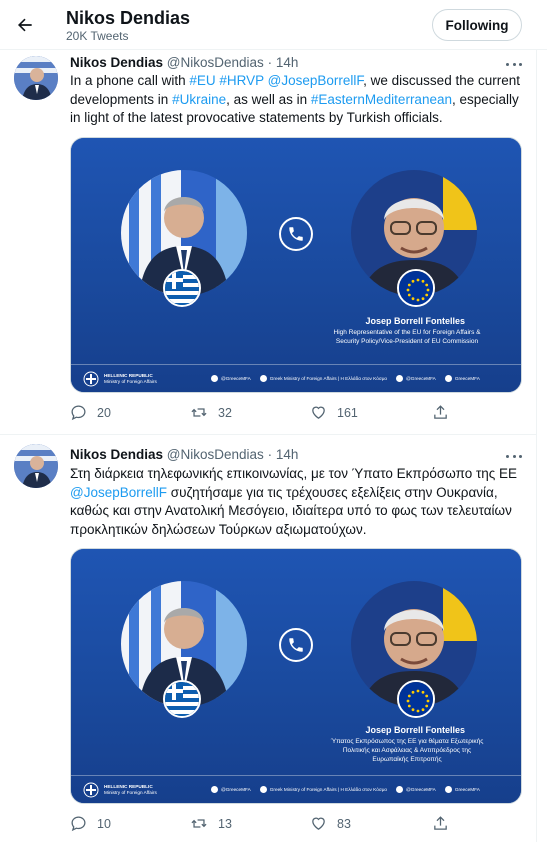  I want to click on hashtag-link: #Ukraine, so click(199, 99).